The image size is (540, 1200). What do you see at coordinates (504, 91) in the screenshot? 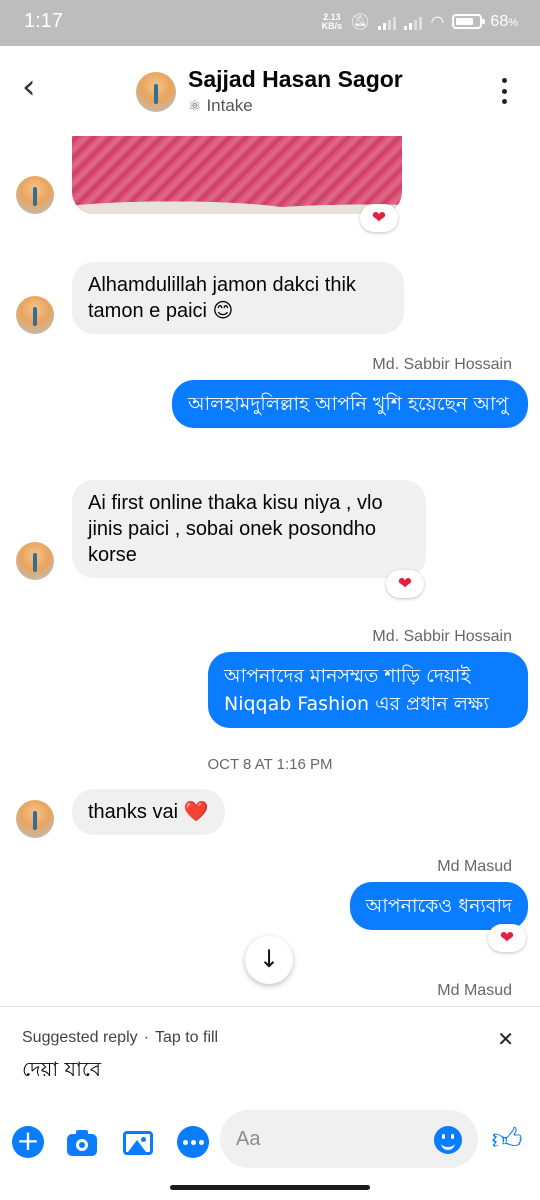
I see `more-options-icon` at bounding box center [504, 91].